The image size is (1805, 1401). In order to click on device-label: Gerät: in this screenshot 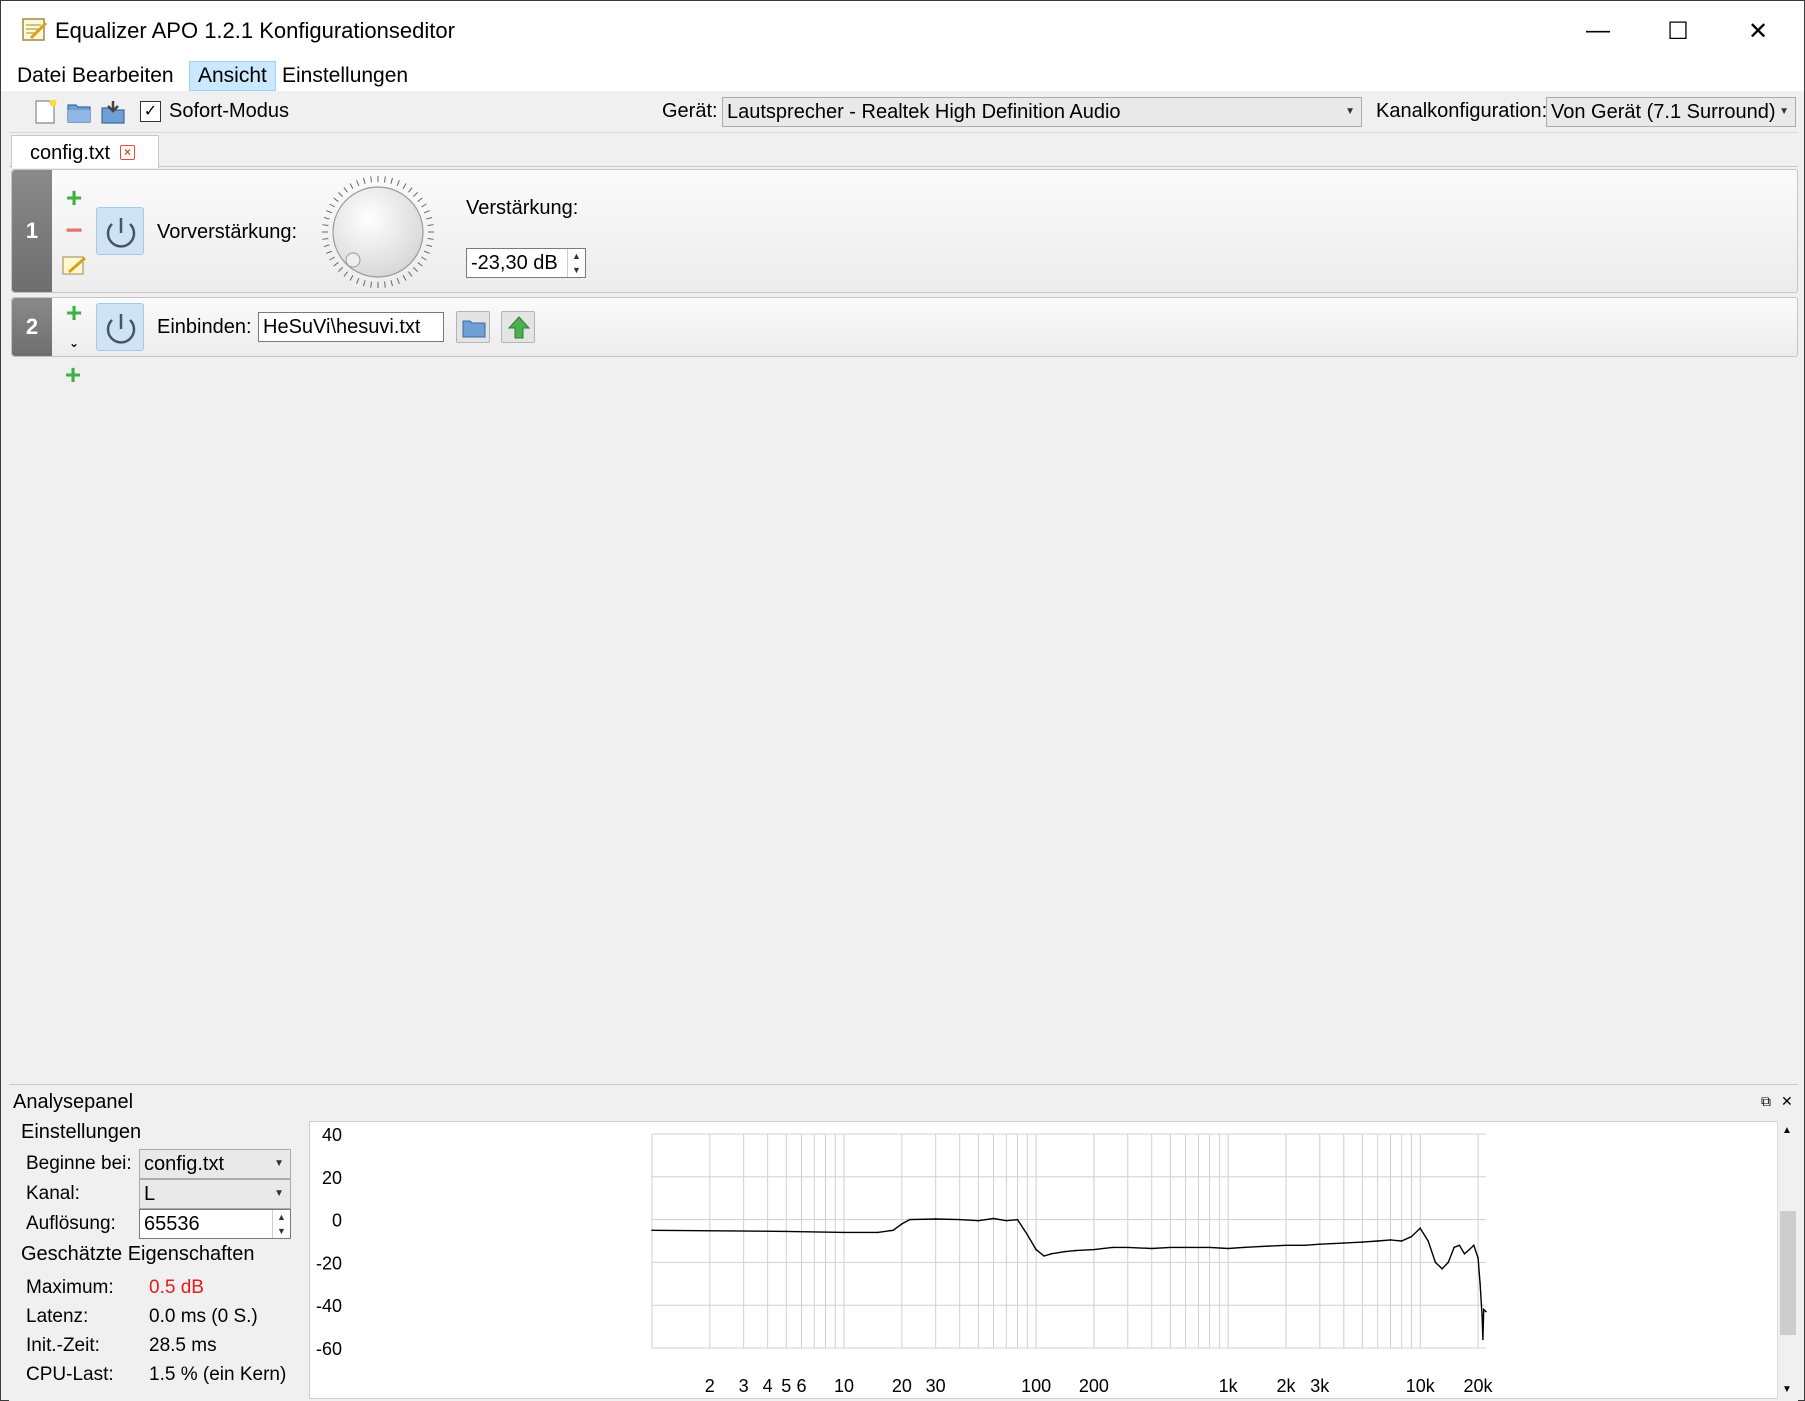, I will do `click(690, 111)`.